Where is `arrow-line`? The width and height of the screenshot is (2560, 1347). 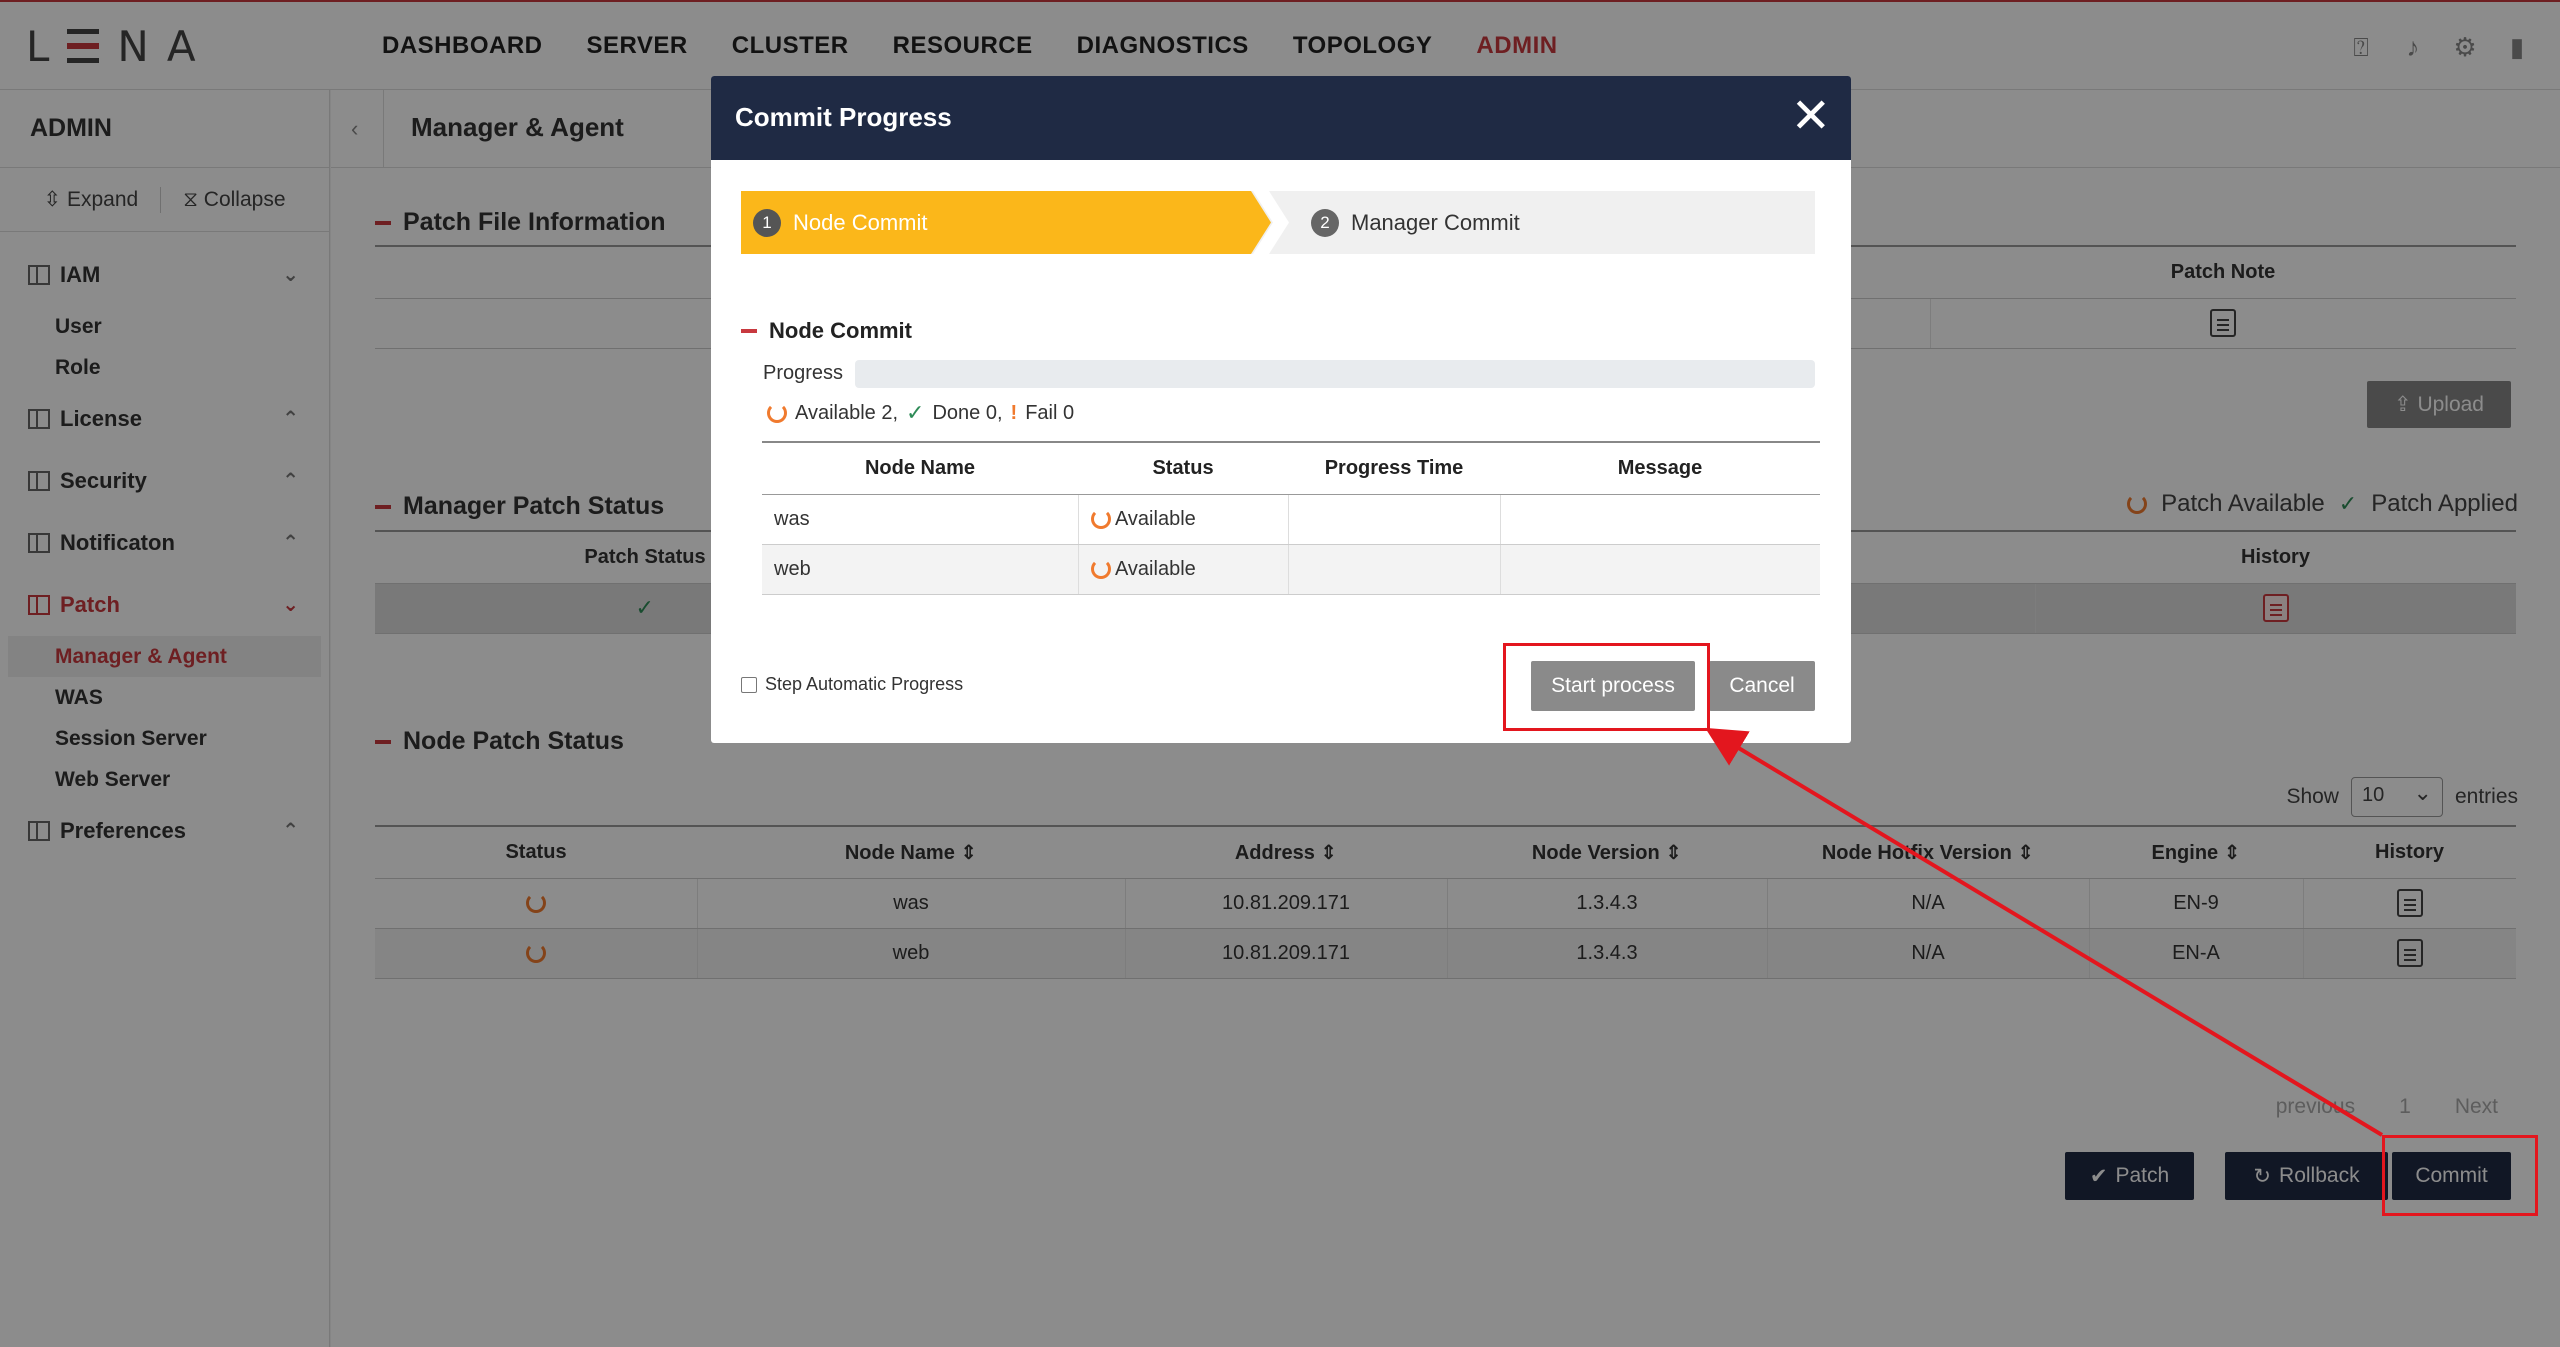
arrow-line is located at coordinates (2044, 932).